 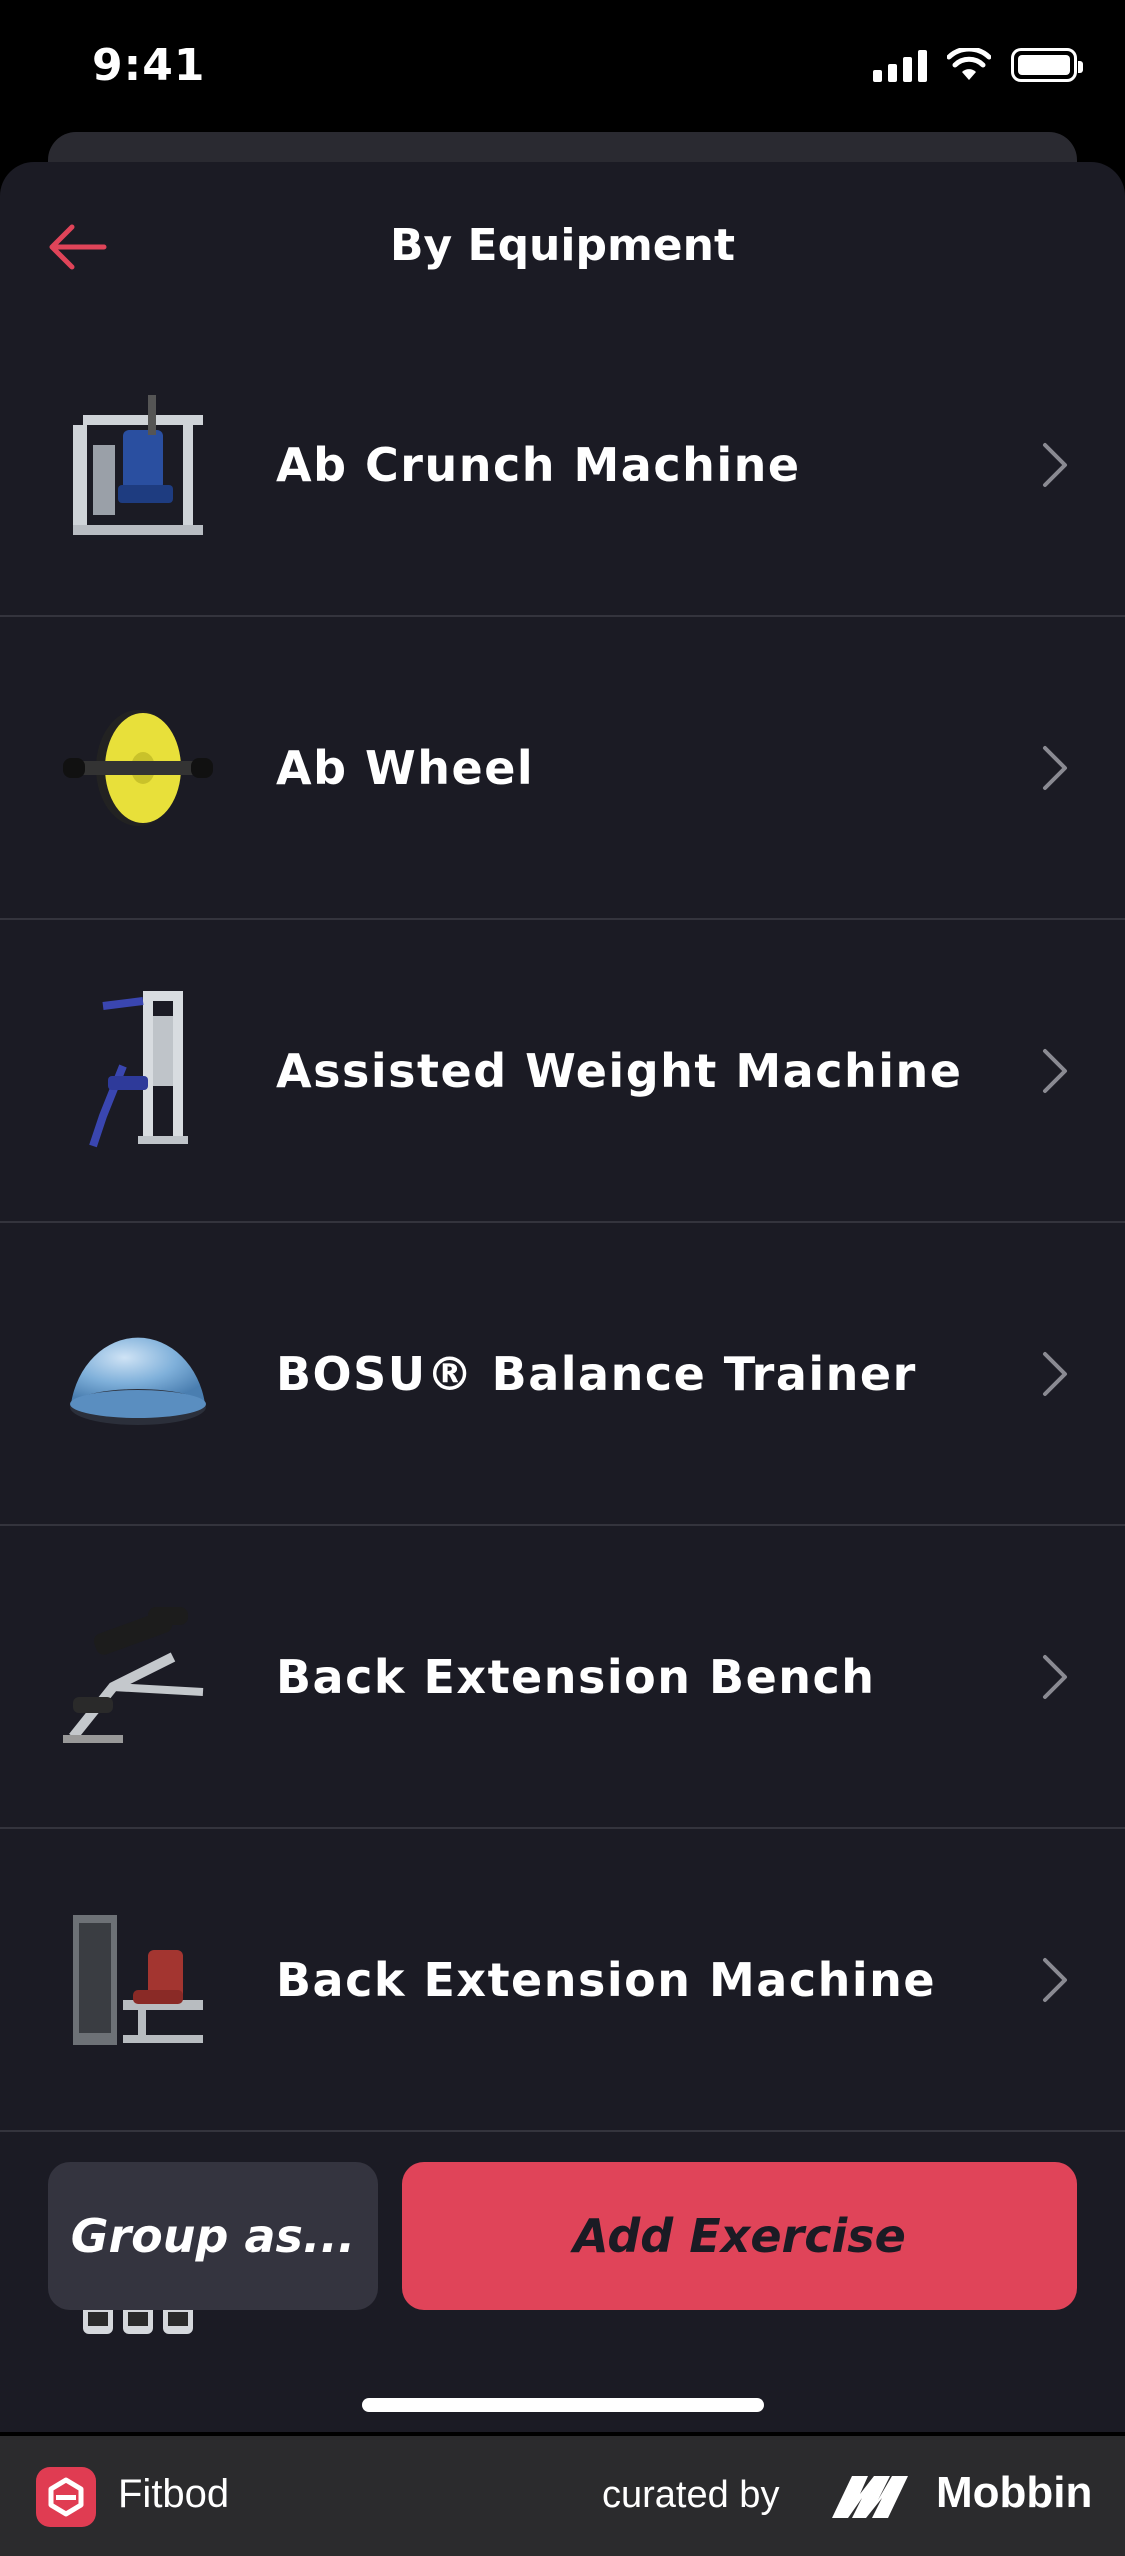 I want to click on ab-crunch-machine-image, so click(x=138, y=465).